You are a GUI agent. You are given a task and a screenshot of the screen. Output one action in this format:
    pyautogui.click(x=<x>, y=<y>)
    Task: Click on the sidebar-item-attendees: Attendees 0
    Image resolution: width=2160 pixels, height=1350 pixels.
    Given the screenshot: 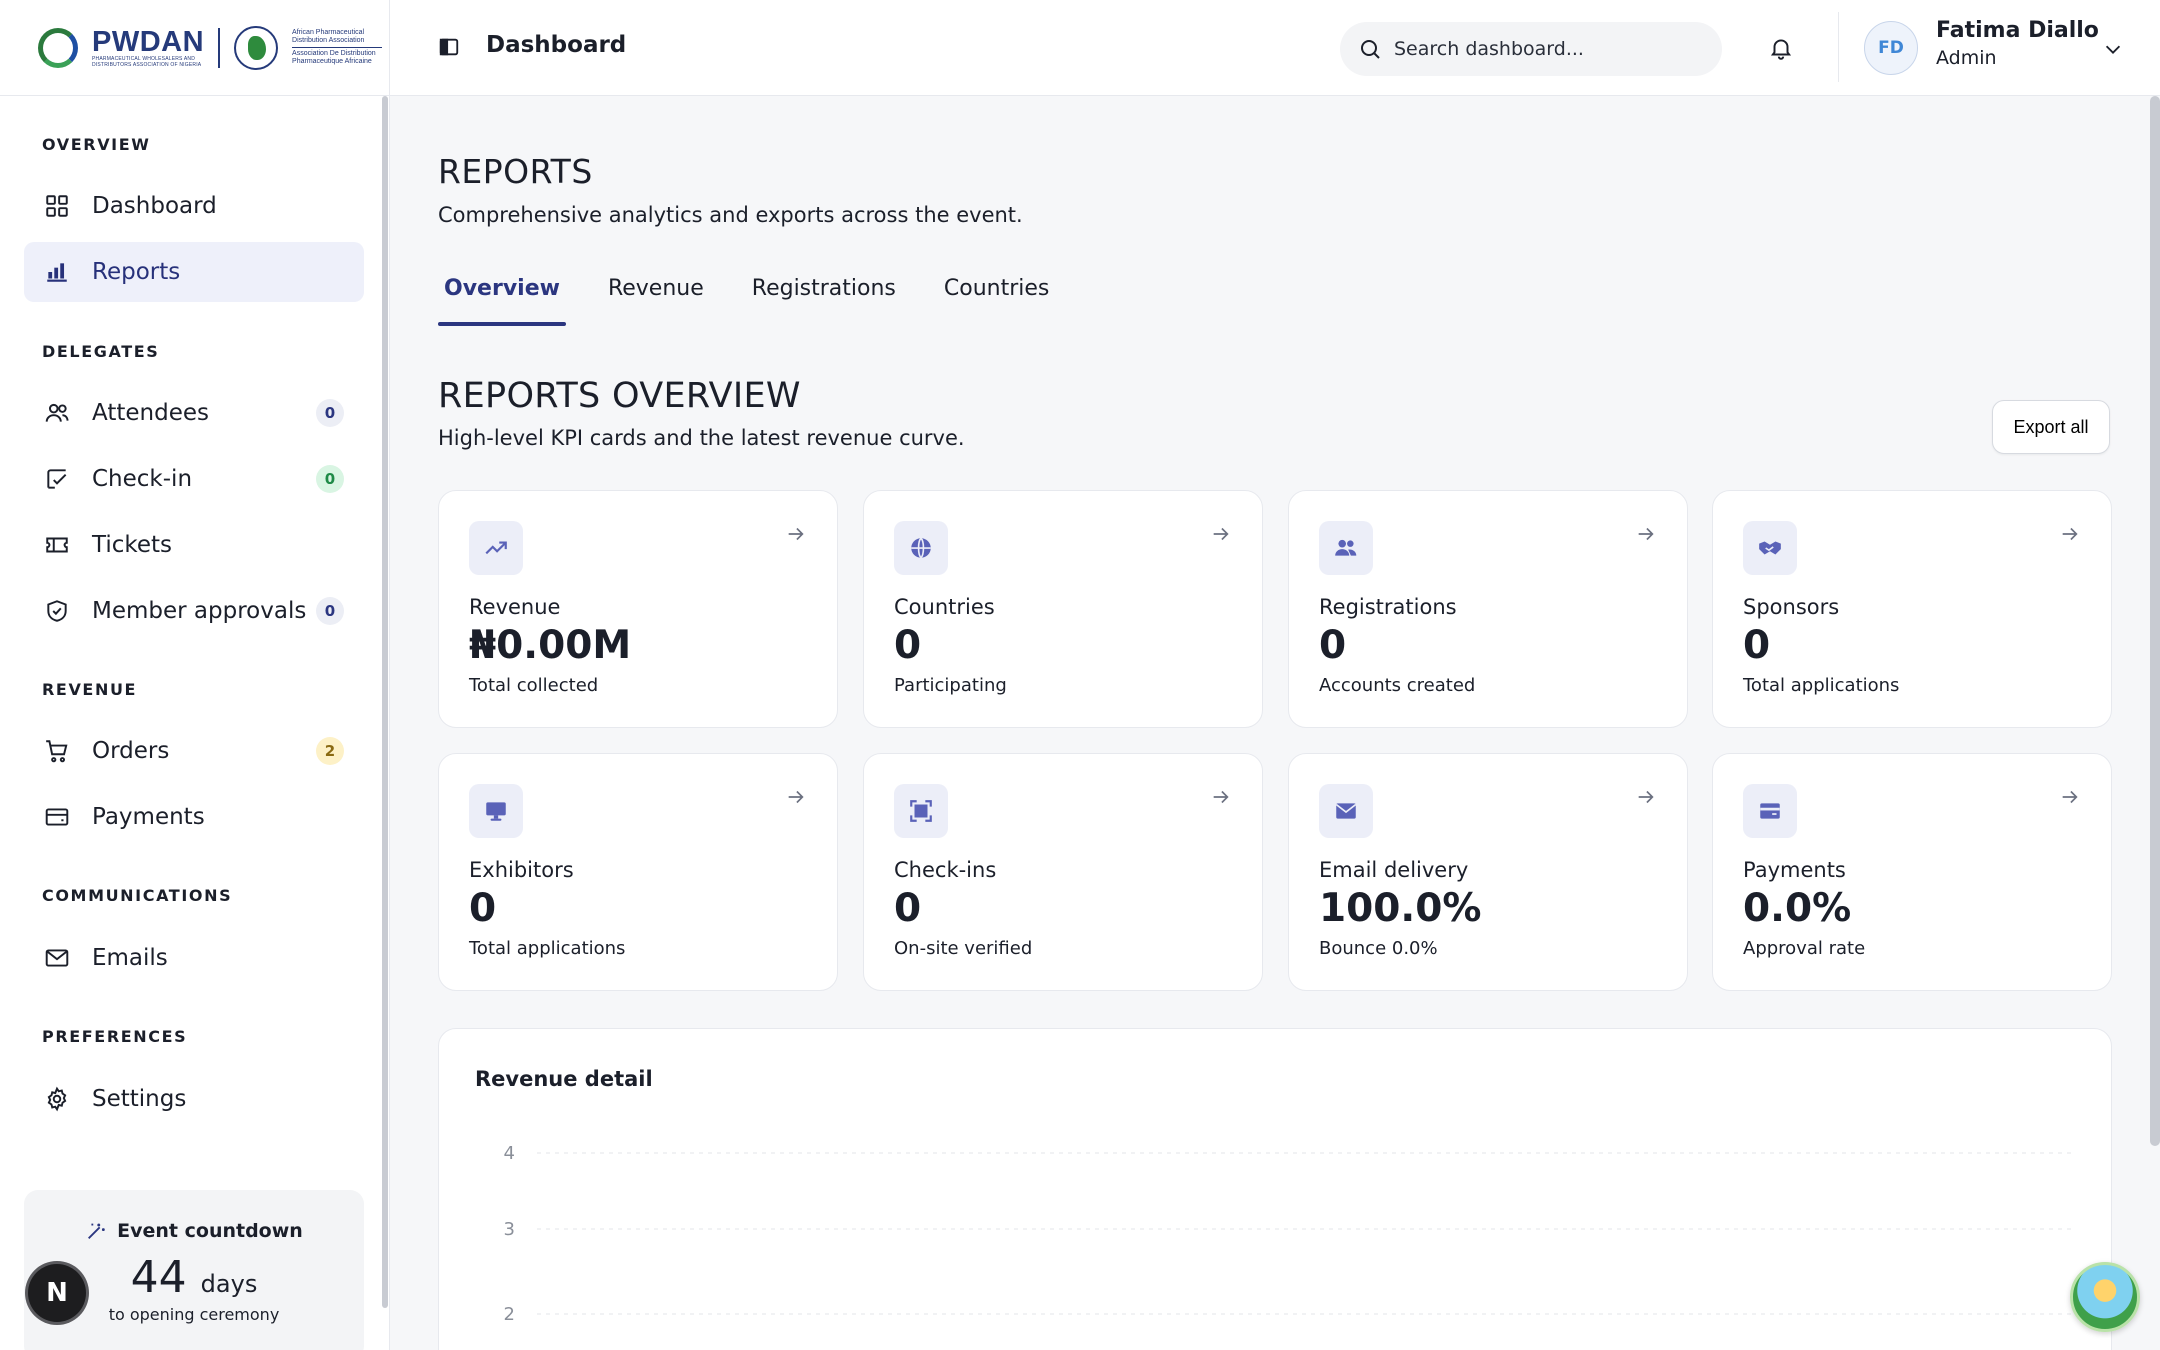 What is the action you would take?
    pyautogui.click(x=194, y=413)
    